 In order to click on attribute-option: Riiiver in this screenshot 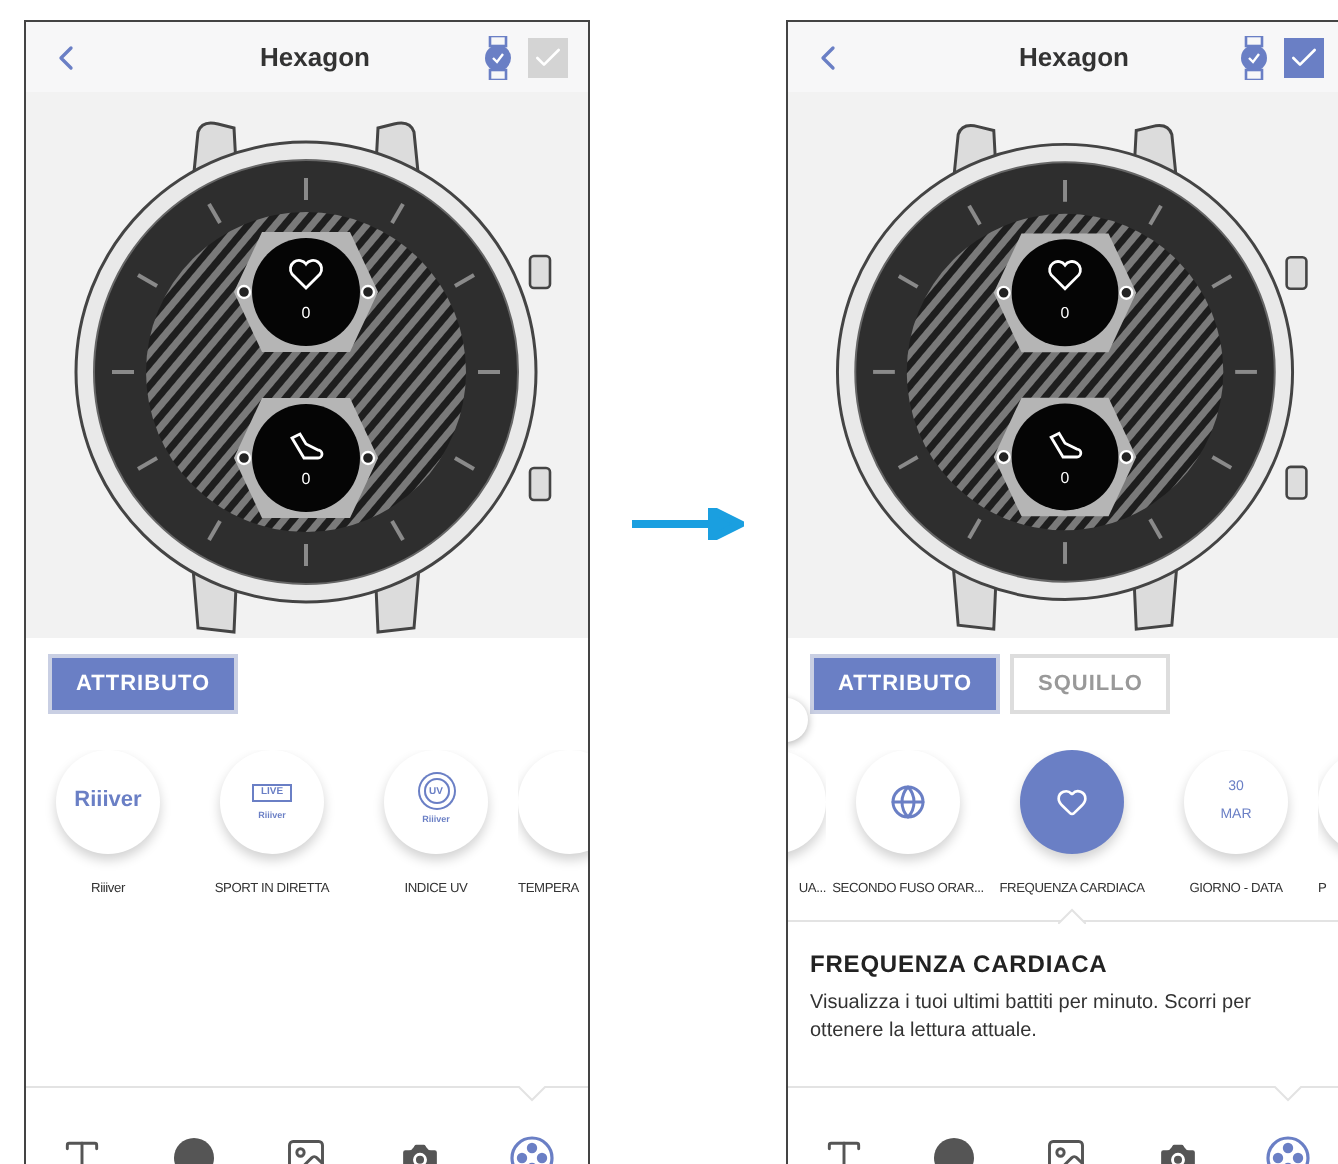, I will do `click(108, 802)`.